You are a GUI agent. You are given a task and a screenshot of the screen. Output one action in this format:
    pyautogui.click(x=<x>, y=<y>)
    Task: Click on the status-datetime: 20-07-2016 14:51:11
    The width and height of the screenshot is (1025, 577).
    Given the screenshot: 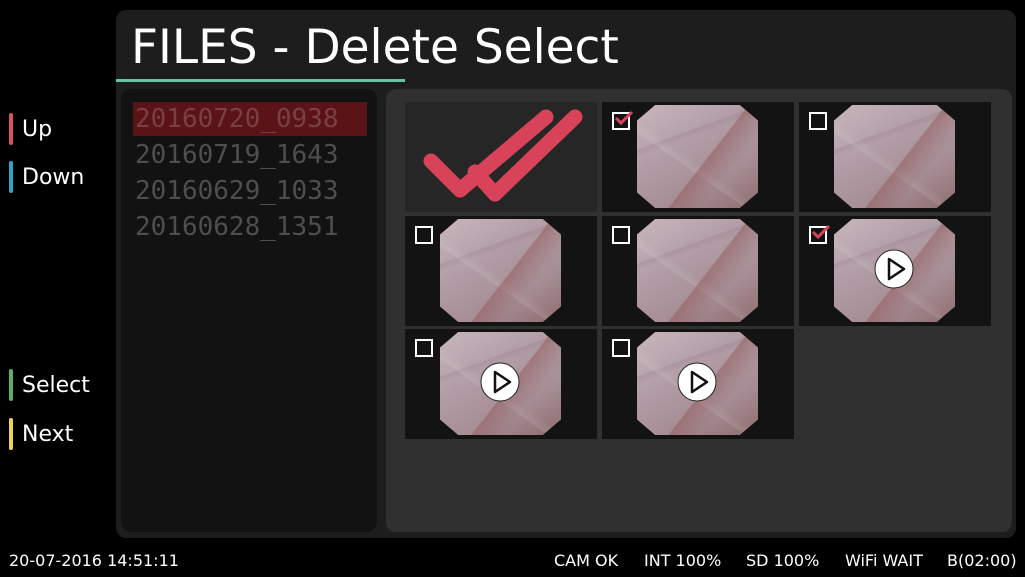 What is the action you would take?
    pyautogui.click(x=94, y=560)
    